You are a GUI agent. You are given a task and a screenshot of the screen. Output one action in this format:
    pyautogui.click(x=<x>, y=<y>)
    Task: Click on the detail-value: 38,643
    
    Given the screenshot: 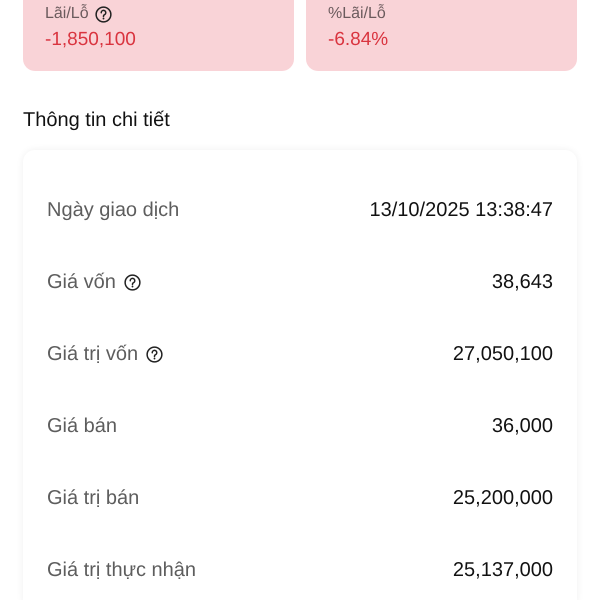 What is the action you would take?
    pyautogui.click(x=522, y=282)
    